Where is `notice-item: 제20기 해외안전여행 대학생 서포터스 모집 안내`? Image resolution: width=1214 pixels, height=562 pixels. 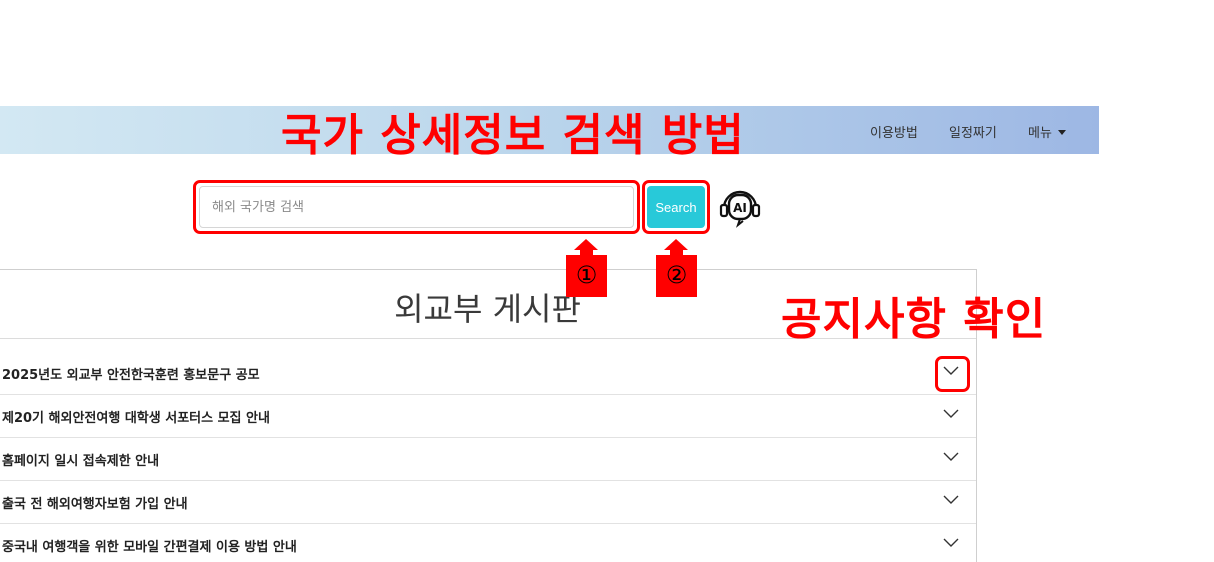
notice-item: 제20기 해외안전여행 대학생 서포터스 모집 안내 is located at coordinates (488, 416).